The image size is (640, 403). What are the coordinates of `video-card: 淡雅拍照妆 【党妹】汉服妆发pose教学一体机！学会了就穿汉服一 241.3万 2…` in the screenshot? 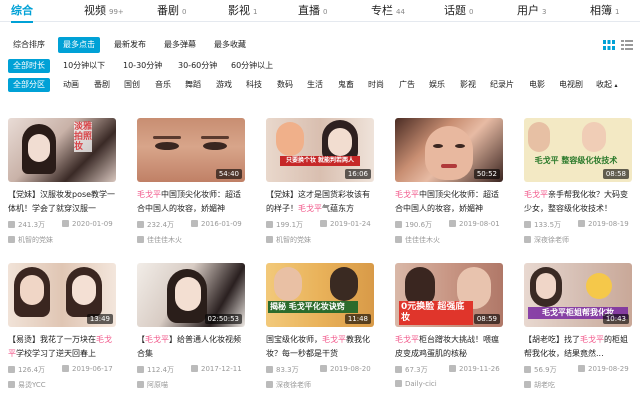 It's located at (62, 183).